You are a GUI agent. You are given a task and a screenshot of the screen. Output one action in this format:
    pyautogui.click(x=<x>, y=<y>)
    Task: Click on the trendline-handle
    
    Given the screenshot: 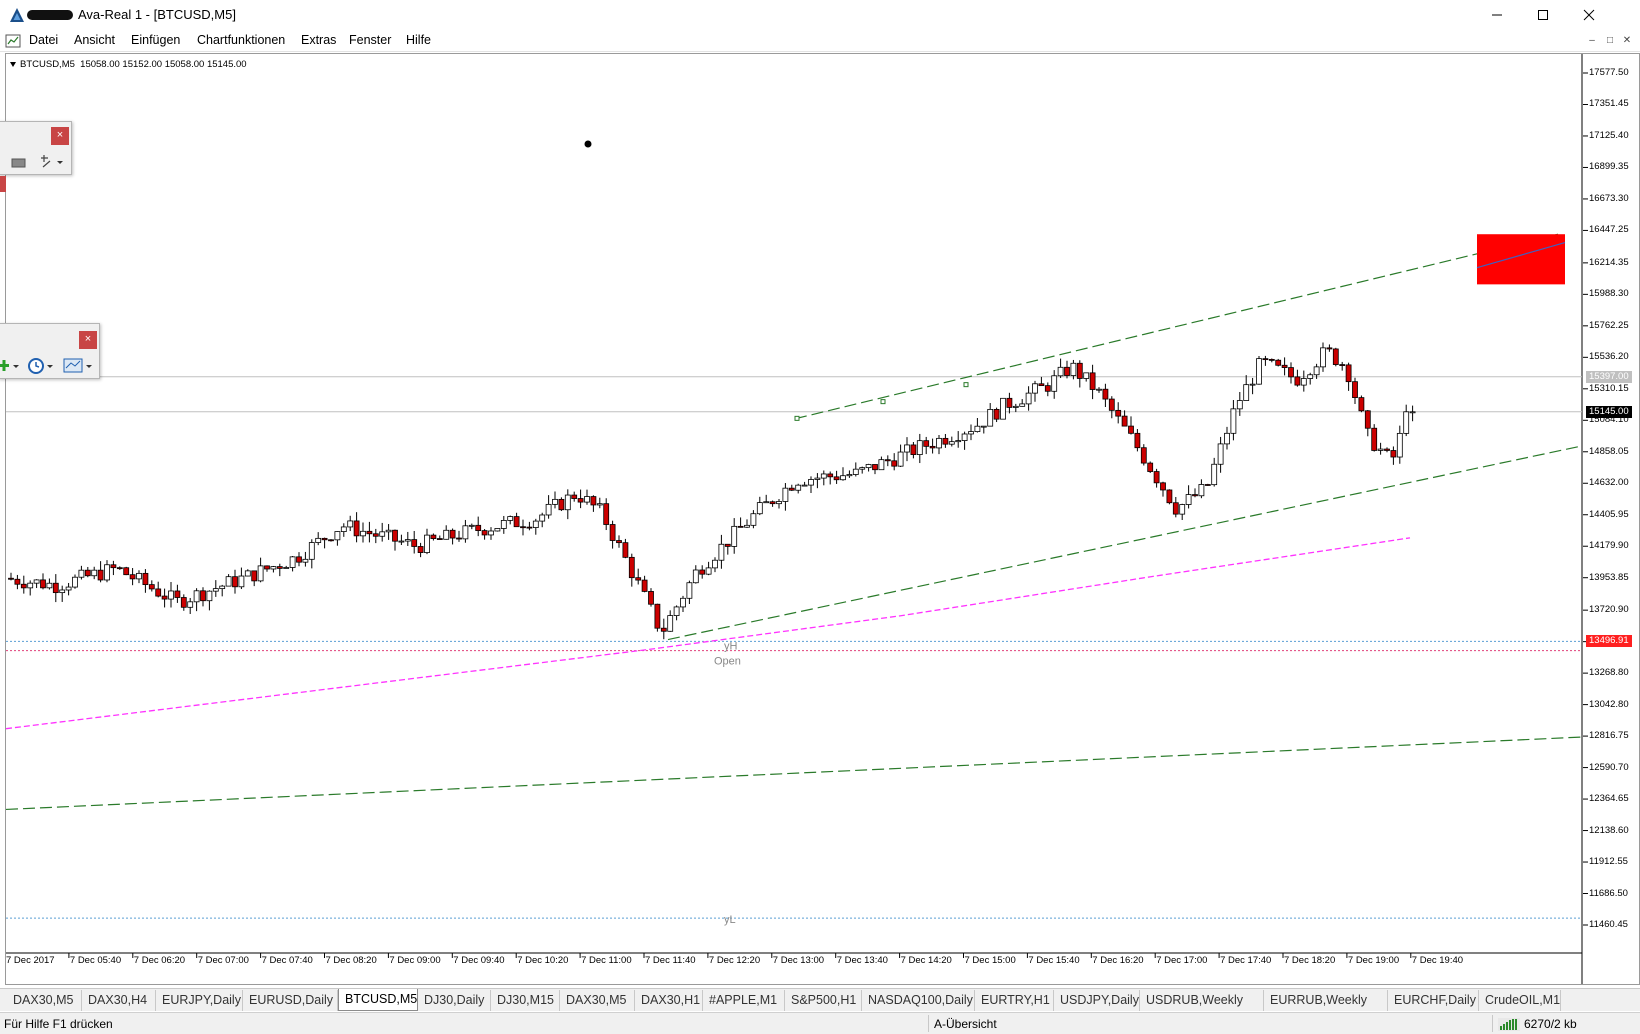 What is the action you would take?
    pyautogui.click(x=797, y=418)
    